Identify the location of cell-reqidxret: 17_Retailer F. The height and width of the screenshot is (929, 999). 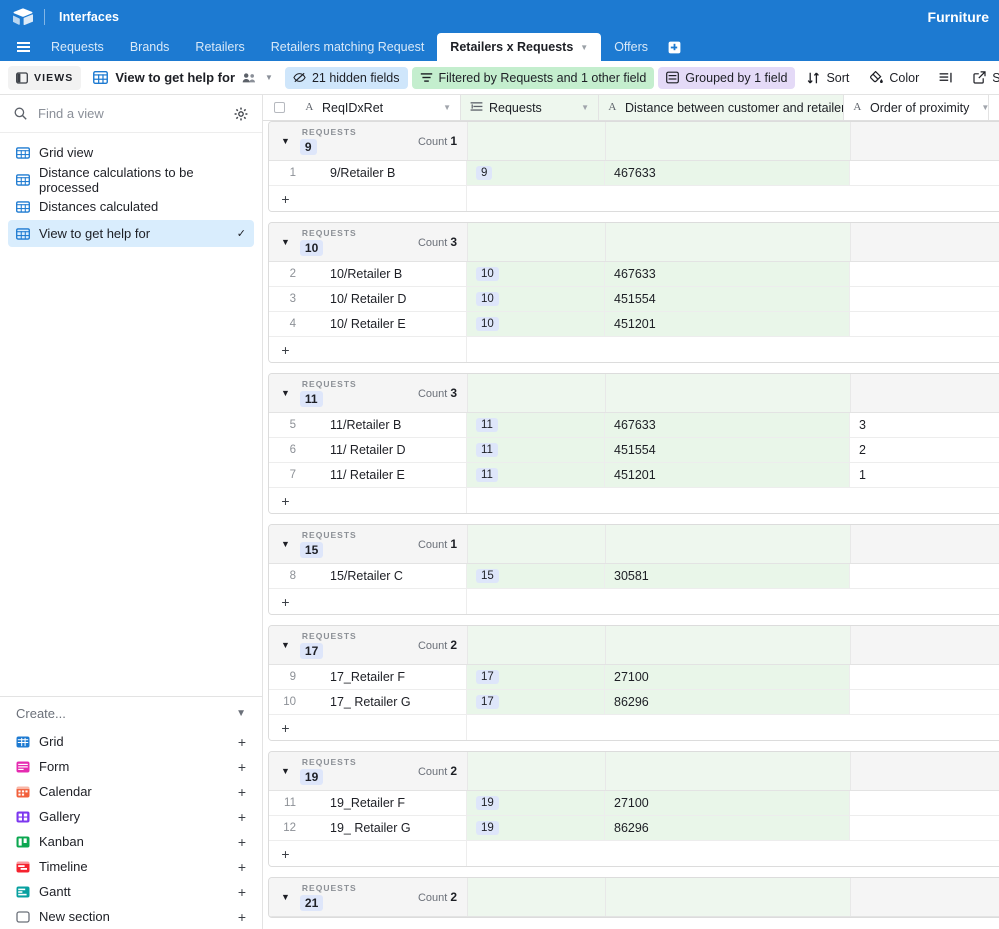
(384, 677).